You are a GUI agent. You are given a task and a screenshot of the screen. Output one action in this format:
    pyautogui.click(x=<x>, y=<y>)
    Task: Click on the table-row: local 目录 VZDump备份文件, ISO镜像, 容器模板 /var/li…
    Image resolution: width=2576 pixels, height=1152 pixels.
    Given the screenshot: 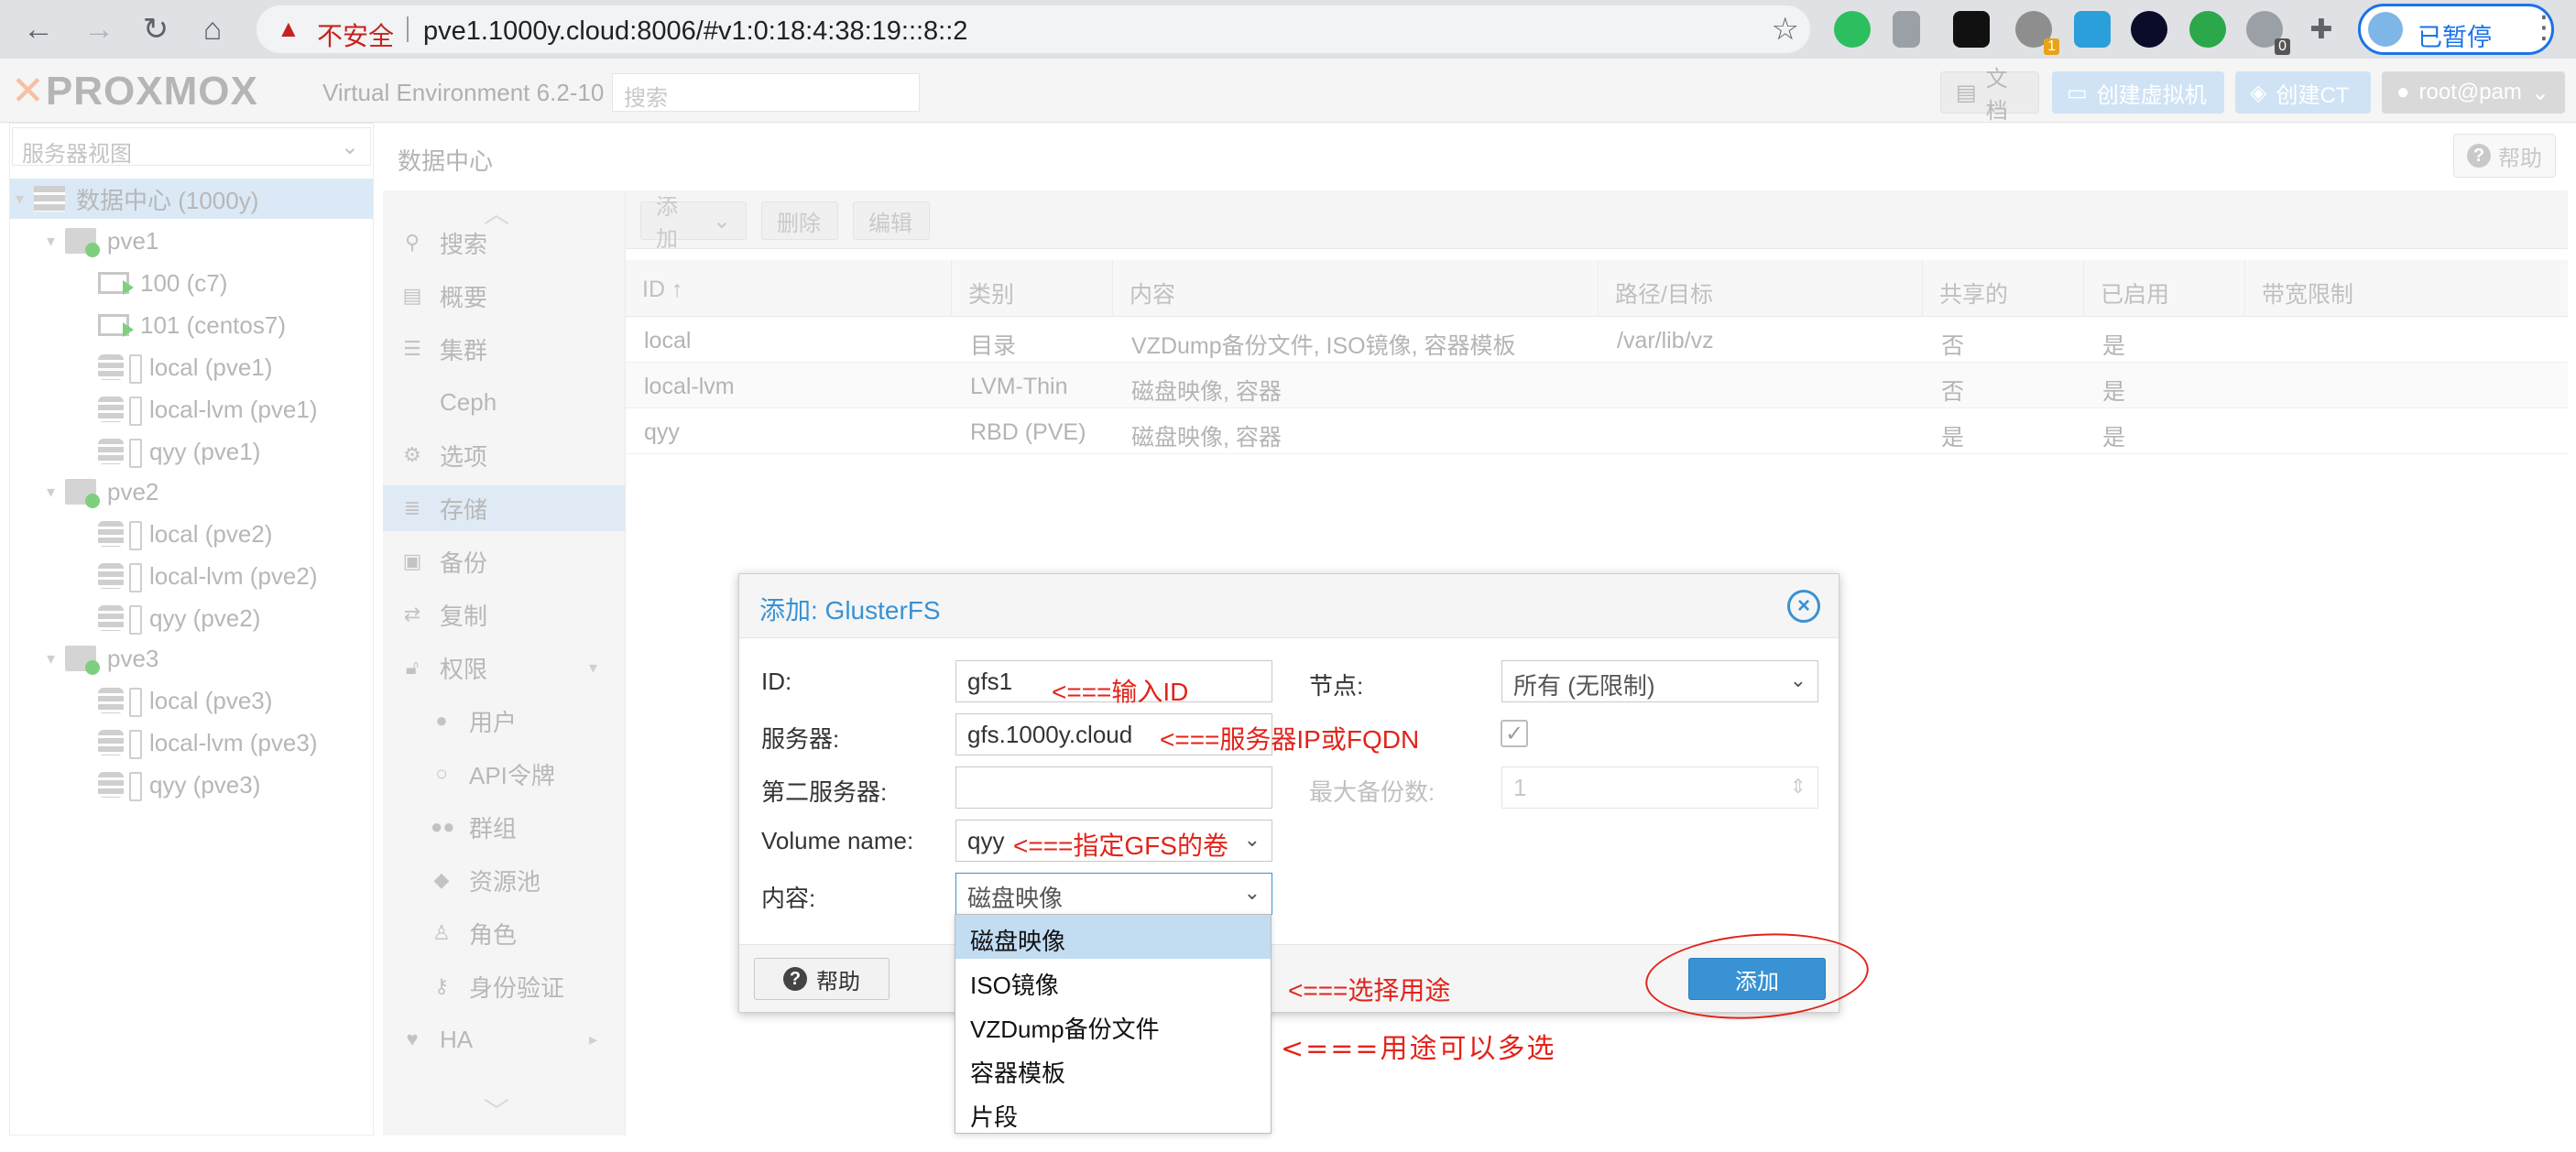 What is the action you would take?
    pyautogui.click(x=1597, y=340)
    